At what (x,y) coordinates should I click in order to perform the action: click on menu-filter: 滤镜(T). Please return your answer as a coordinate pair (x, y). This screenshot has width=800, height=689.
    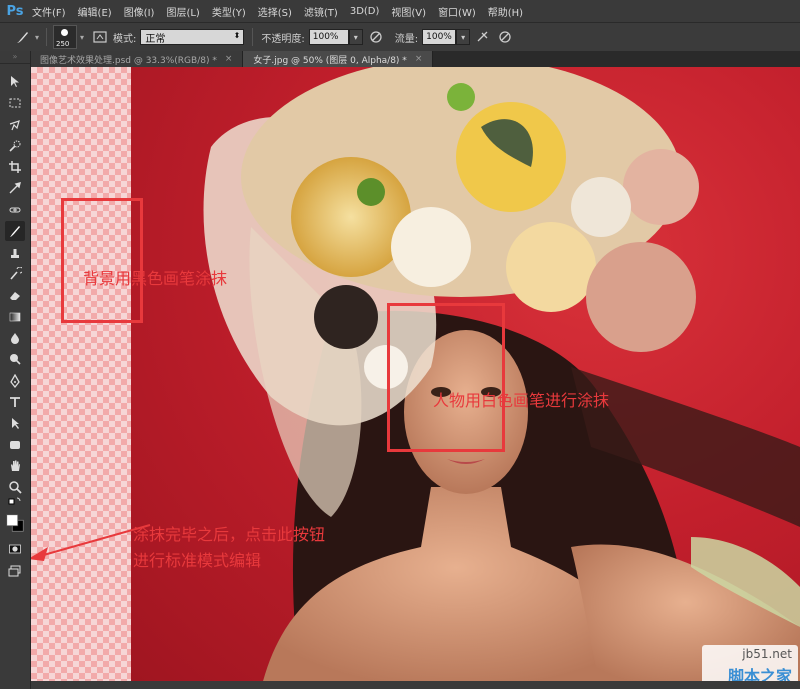
    Looking at the image, I should click on (321, 11).